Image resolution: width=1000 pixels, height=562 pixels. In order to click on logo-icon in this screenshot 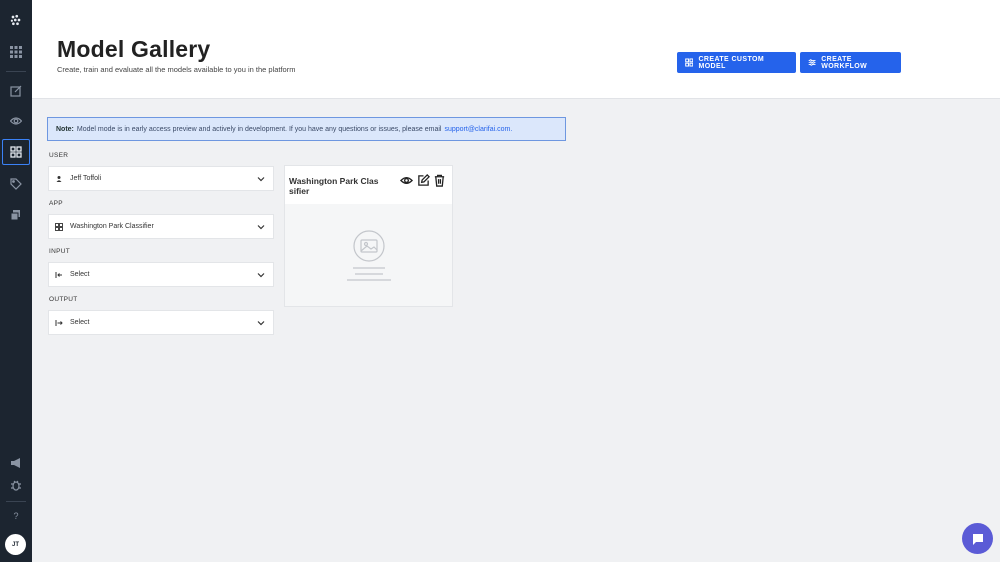, I will do `click(16, 20)`.